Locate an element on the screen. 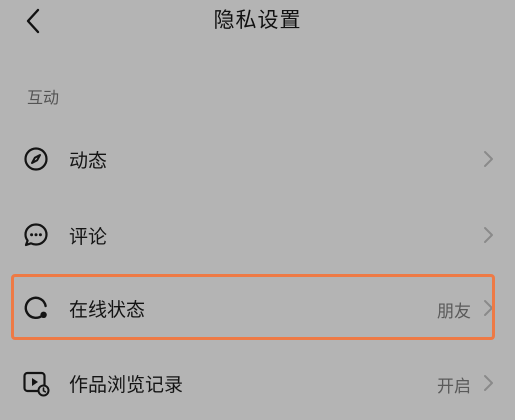  settings-item-comments: 评论 is located at coordinates (257, 235).